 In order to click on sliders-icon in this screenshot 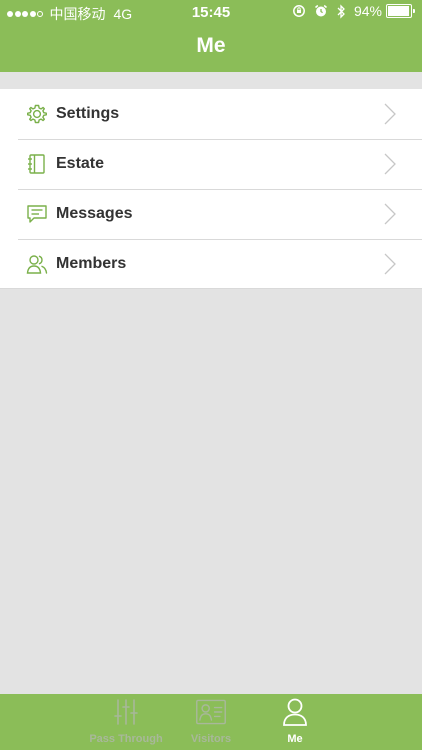, I will do `click(126, 712)`.